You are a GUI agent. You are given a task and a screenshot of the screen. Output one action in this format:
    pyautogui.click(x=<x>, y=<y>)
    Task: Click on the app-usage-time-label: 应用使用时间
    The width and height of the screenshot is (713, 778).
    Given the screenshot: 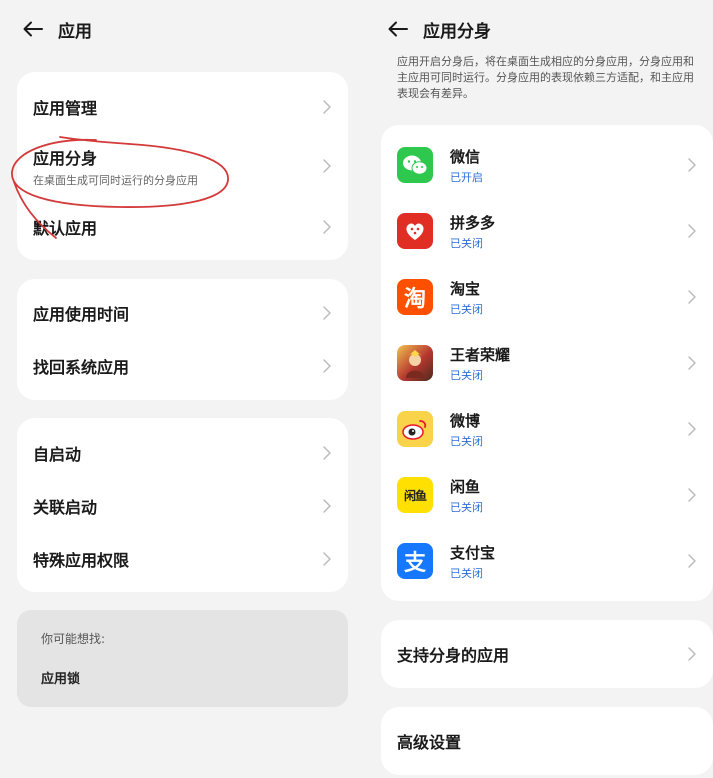 What is the action you would take?
    pyautogui.click(x=81, y=314)
    